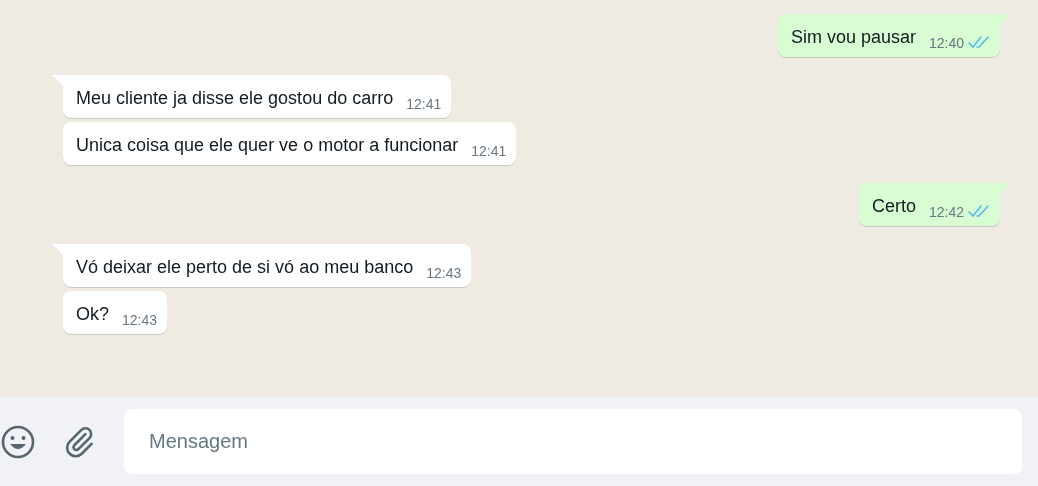  Describe the element at coordinates (267, 145) in the screenshot. I see `message-text: Unica coisa que ele quer ve o motor a funcionar` at that location.